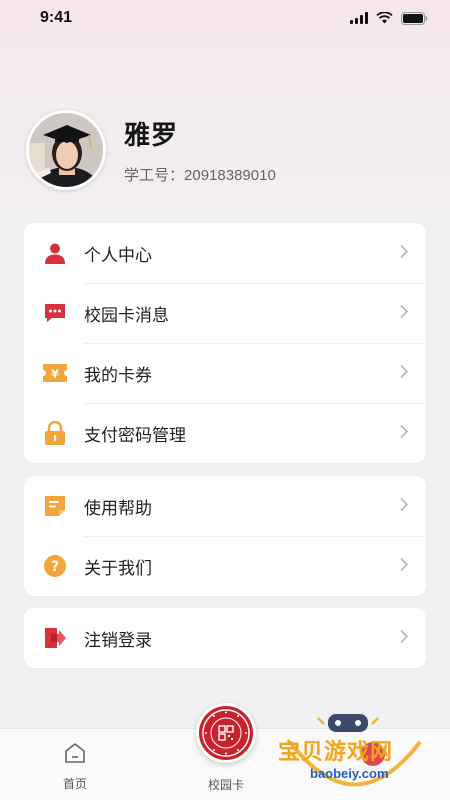  I want to click on logout-icon, so click(55, 638).